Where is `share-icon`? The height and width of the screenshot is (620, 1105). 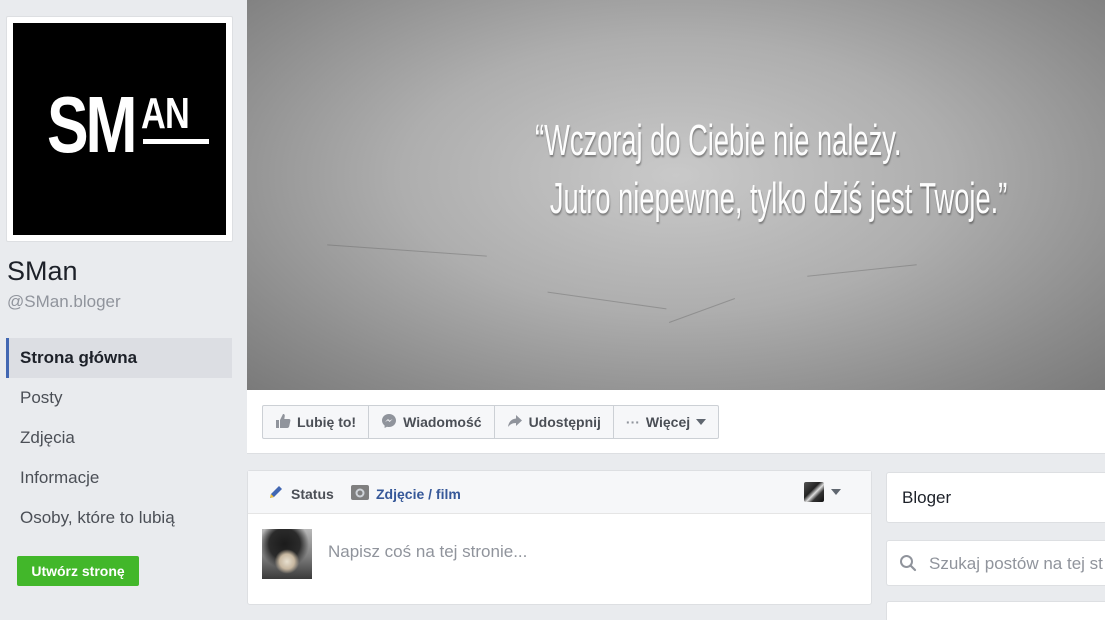
share-icon is located at coordinates (515, 422).